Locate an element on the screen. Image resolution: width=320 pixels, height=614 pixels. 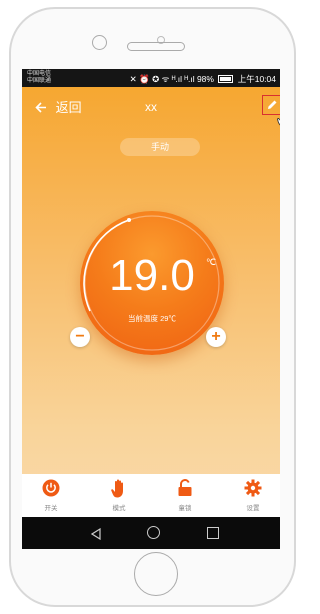
tab-settings: 设置 is located at coordinates (253, 495).